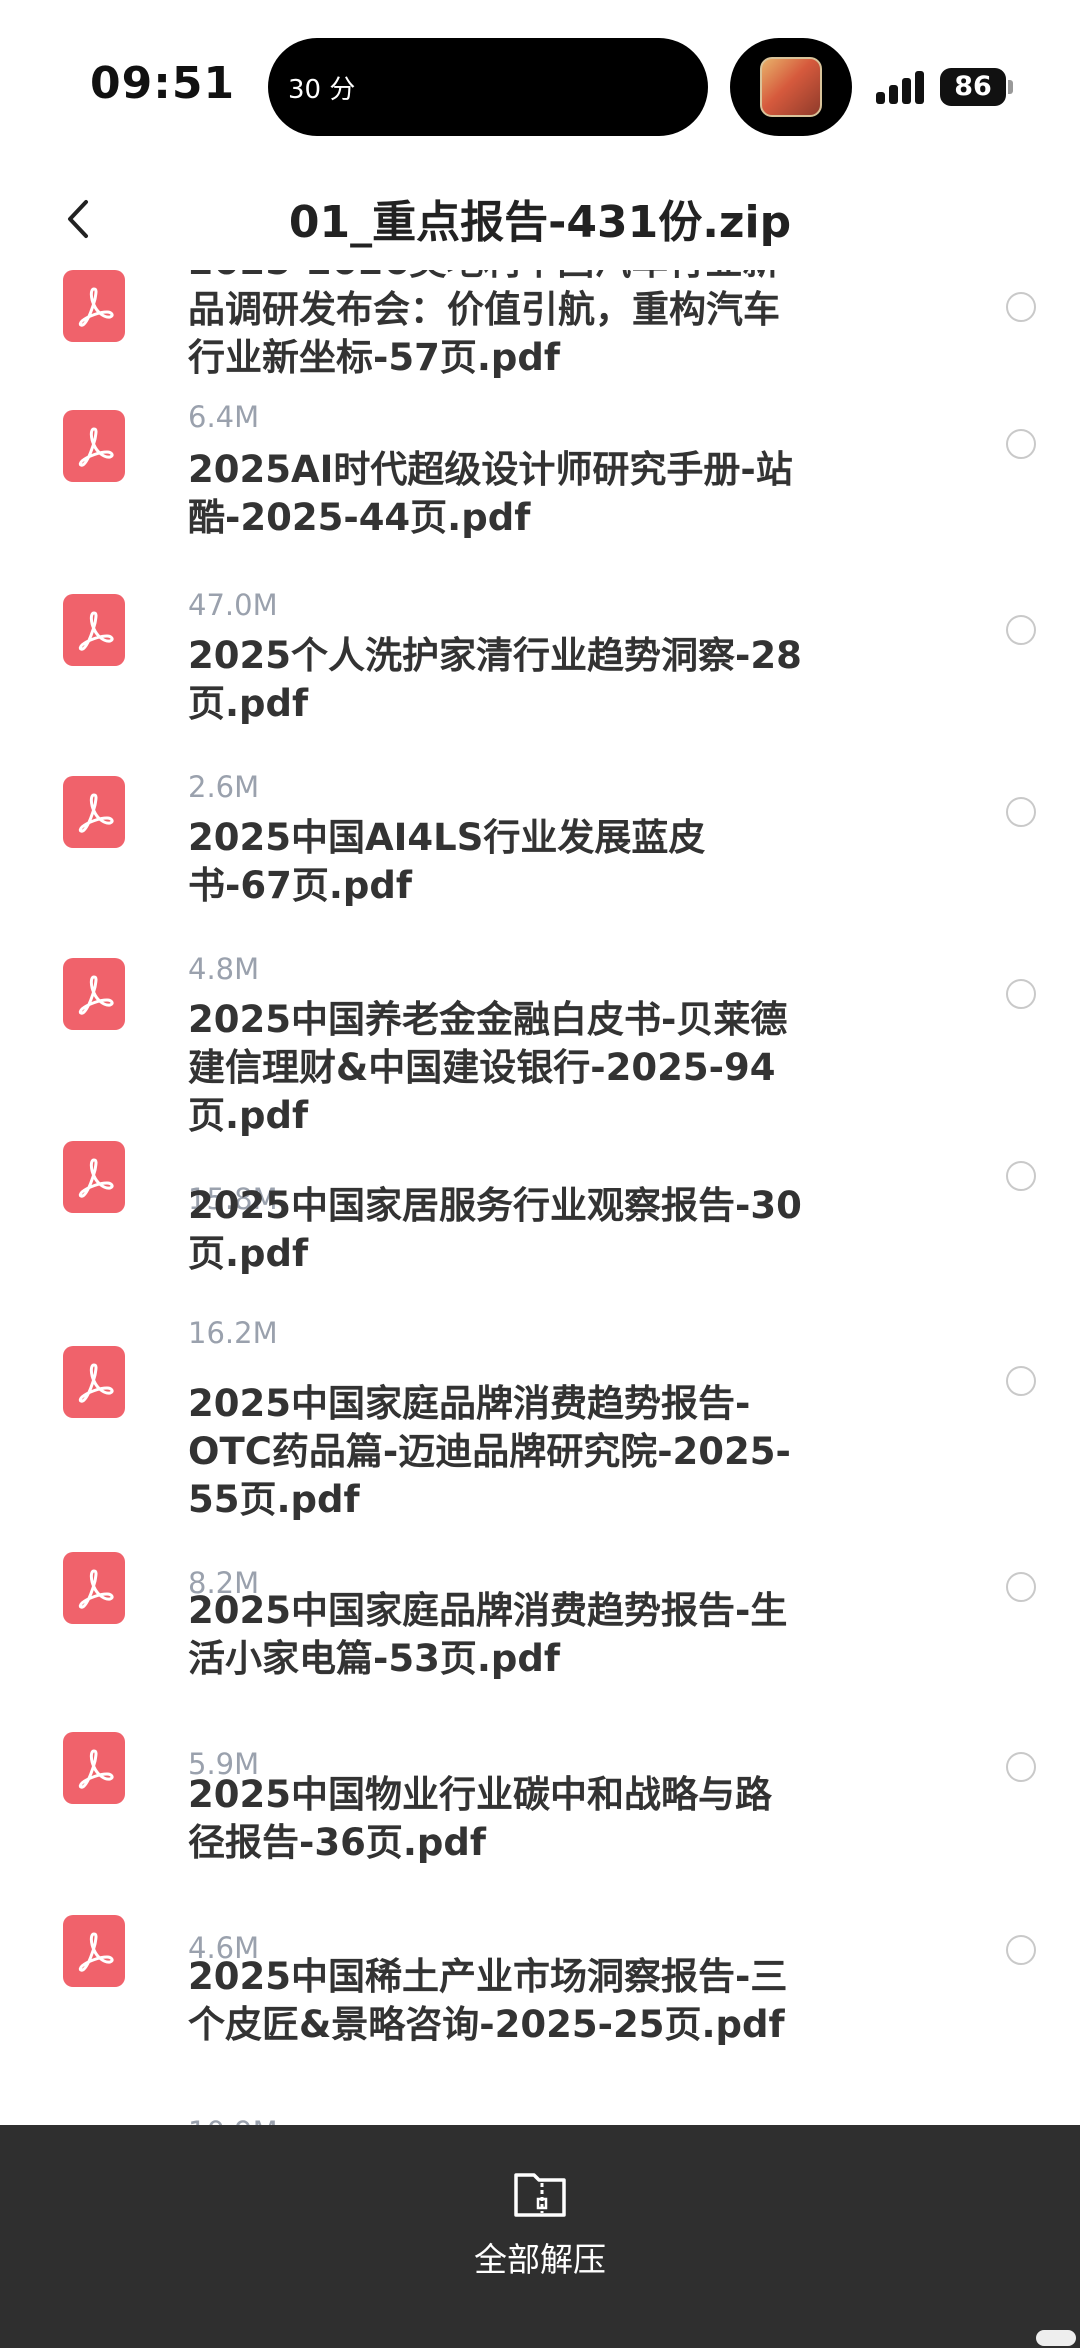 This screenshot has width=1080, height=2348. Describe the element at coordinates (480, 1818) in the screenshot. I see `file-name: 2025中国物业行业碳中和战略与路径报告-36页.pdf` at that location.